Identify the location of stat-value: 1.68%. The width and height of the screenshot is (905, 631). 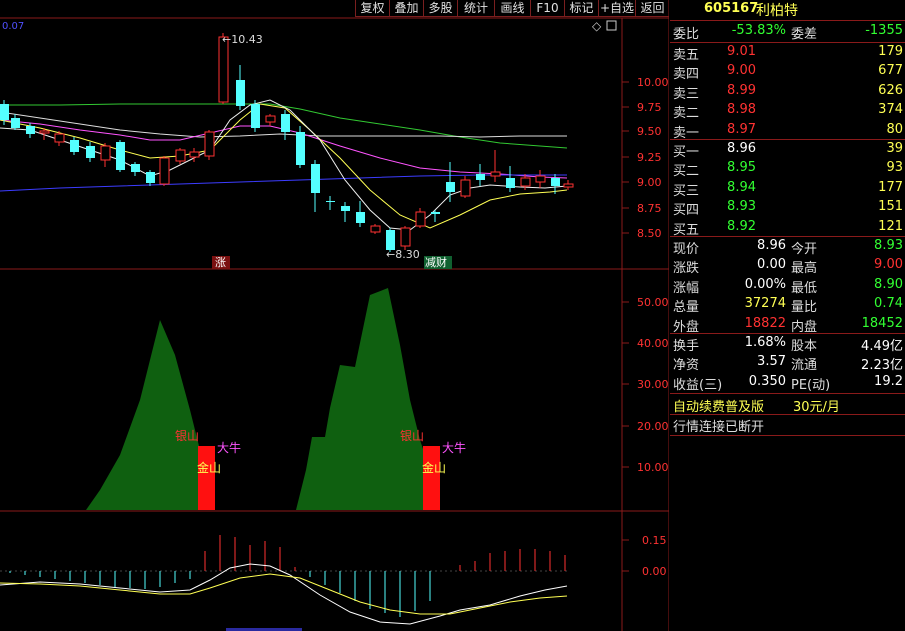
(765, 342).